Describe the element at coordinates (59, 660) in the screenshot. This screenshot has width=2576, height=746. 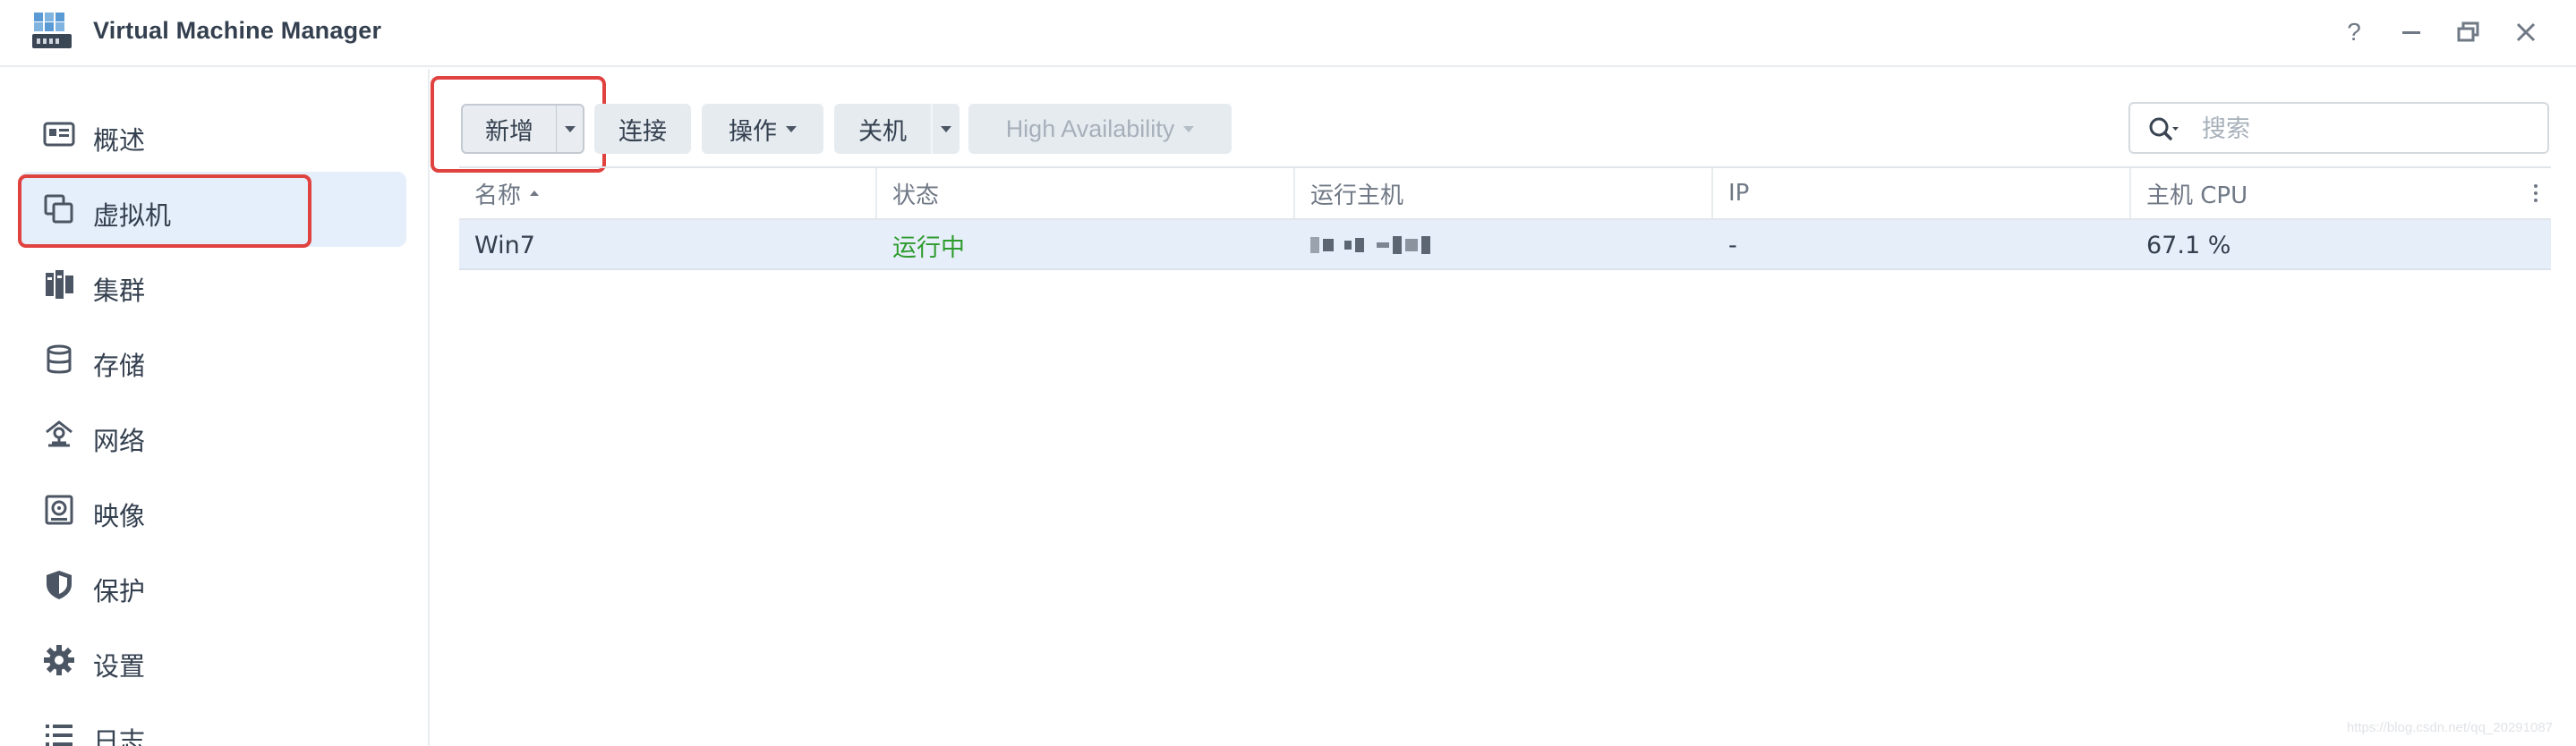
I see `gear-icon` at that location.